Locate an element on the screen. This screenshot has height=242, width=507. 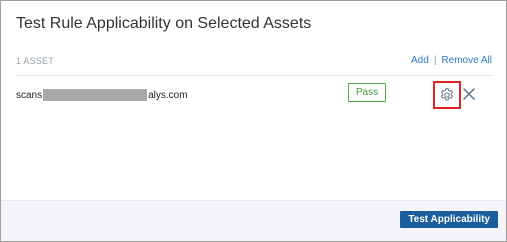
remove-asset-button is located at coordinates (469, 94).